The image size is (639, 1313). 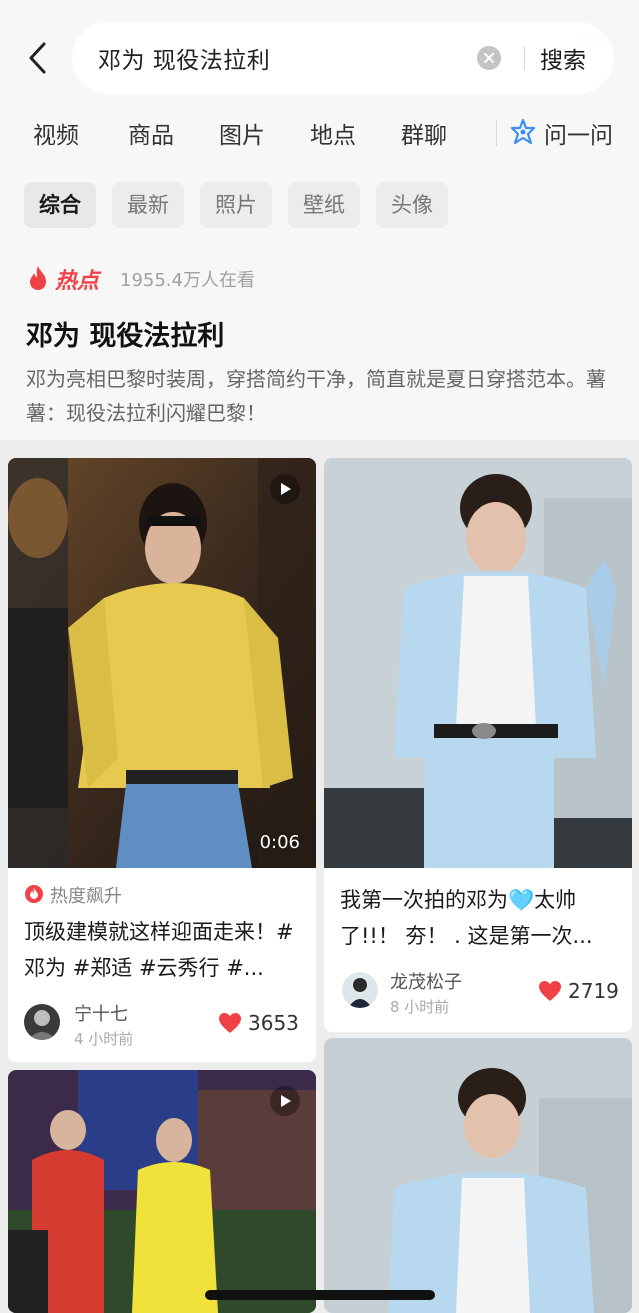 I want to click on trending-fire-icon, so click(x=34, y=896).